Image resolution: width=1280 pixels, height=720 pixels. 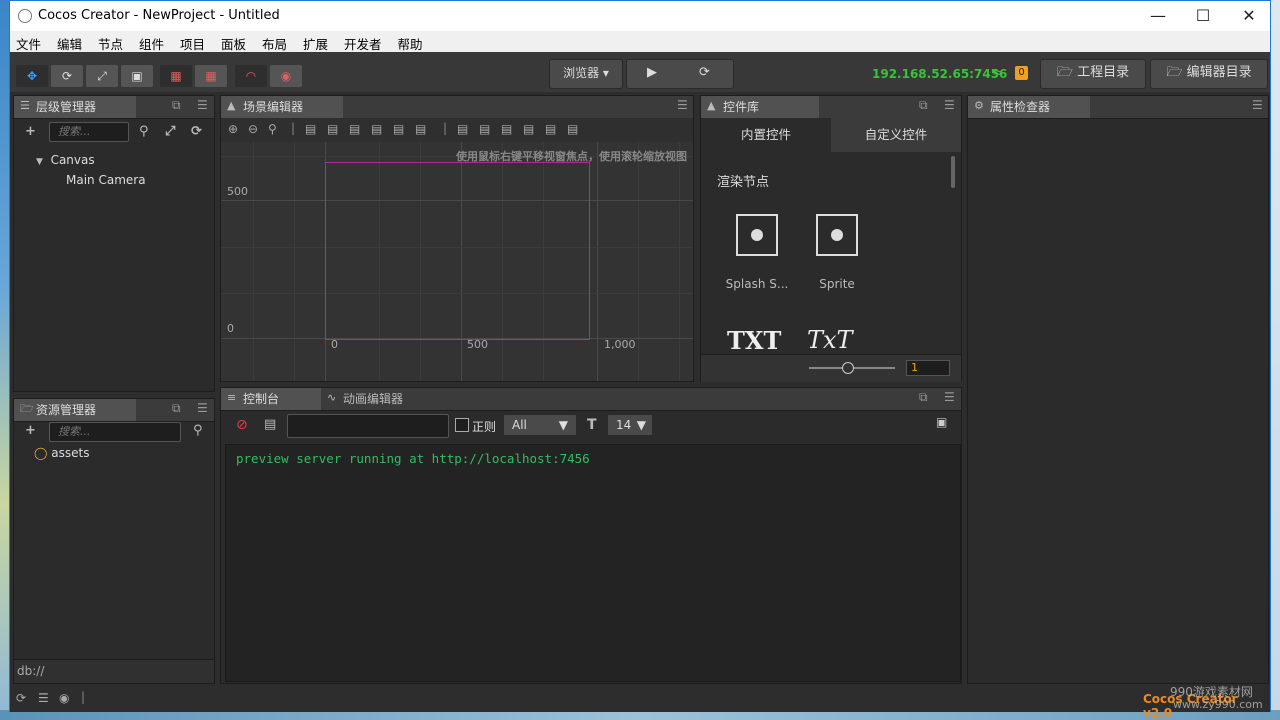 What do you see at coordinates (211, 76) in the screenshot?
I see `global-coord-icon: ▦` at bounding box center [211, 76].